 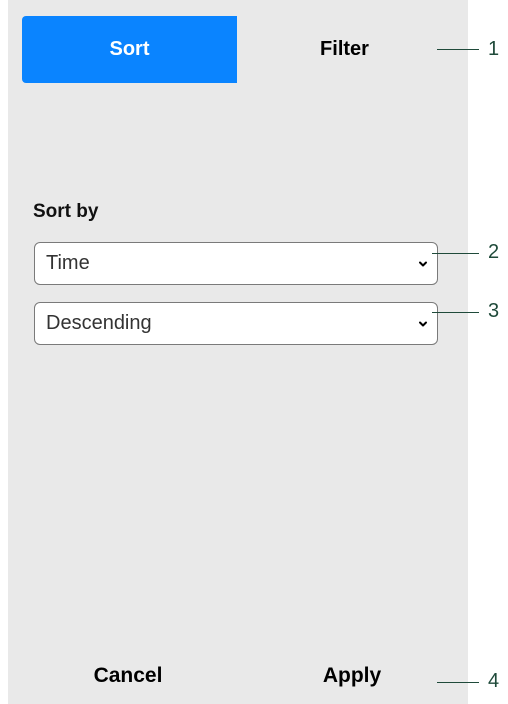 I want to click on sort-order-select: Descending, so click(x=236, y=323).